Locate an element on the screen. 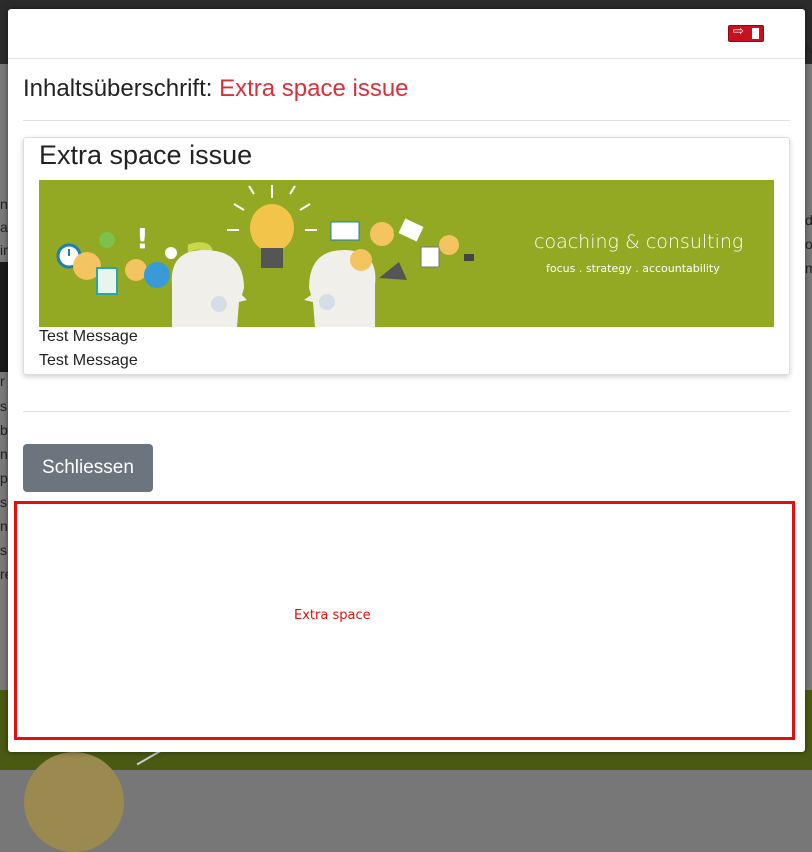 The image size is (812, 852). background-text-fragment: M is located at coordinates (808, 49).